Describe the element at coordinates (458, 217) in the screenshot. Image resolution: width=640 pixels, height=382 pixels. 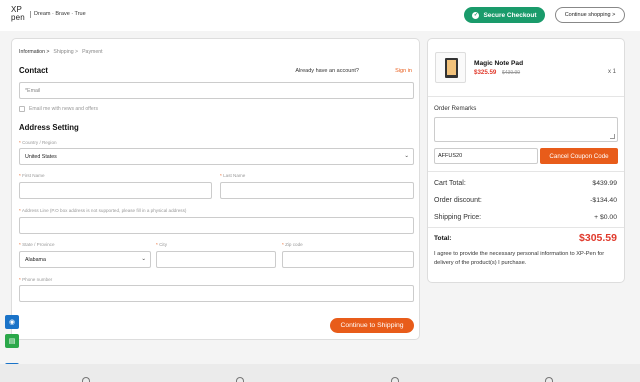
I see `shipping-price-label: Shipping Price:` at that location.